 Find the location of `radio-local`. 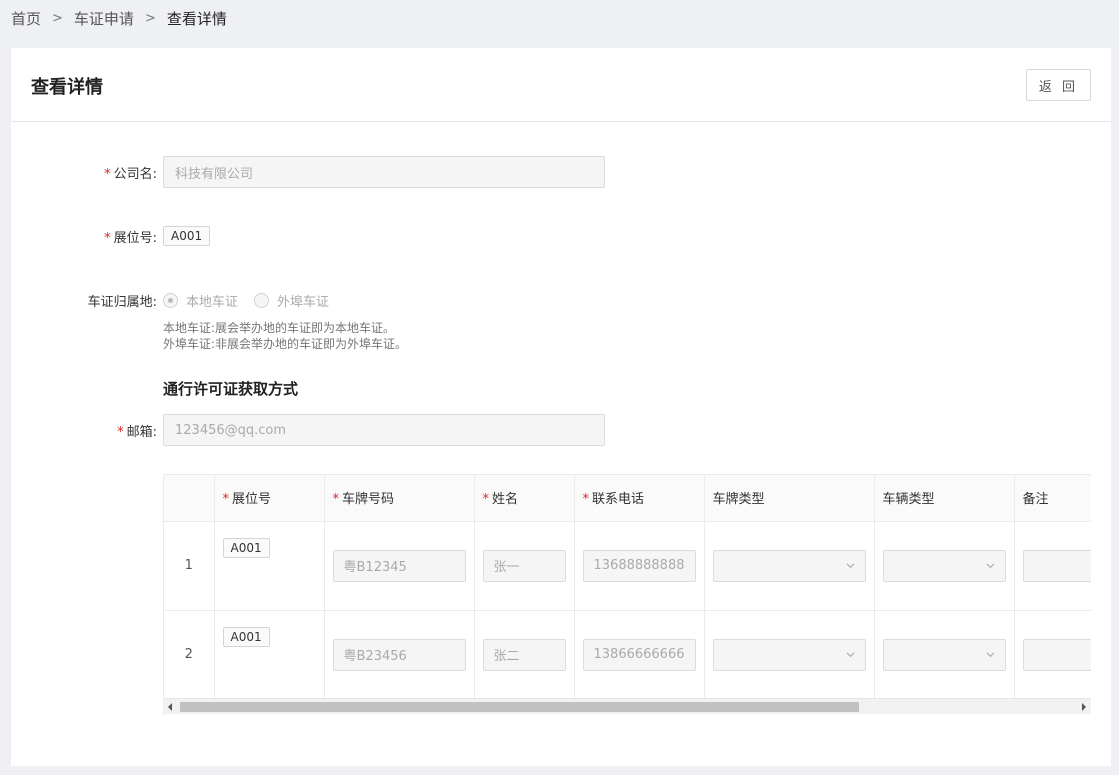

radio-local is located at coordinates (170, 300).